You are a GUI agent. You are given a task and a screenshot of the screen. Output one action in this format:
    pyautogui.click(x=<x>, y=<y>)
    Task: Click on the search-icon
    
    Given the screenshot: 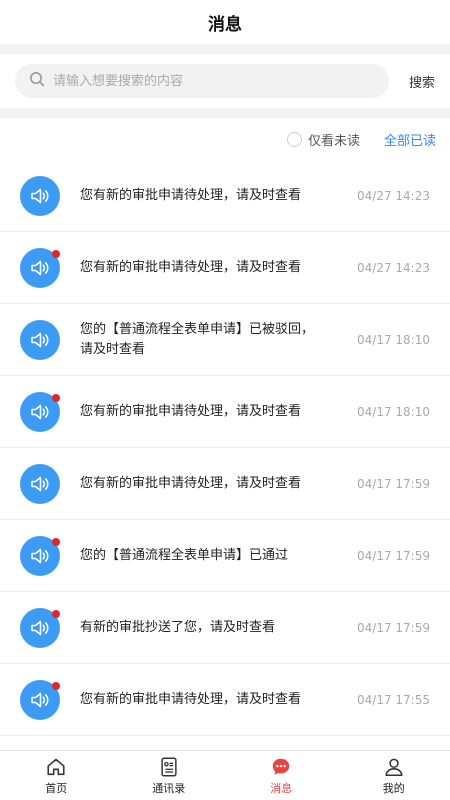 What is the action you would take?
    pyautogui.click(x=37, y=81)
    